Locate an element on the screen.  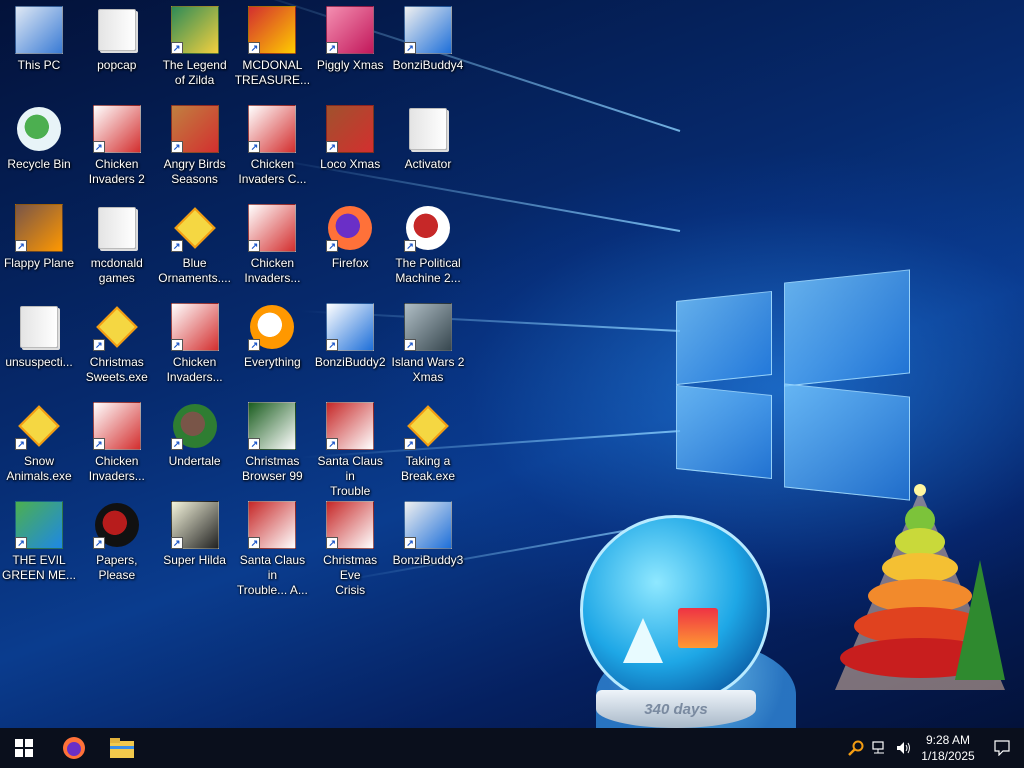
desktop-icon: ↗ Super Hilda is located at coordinates (195, 543).